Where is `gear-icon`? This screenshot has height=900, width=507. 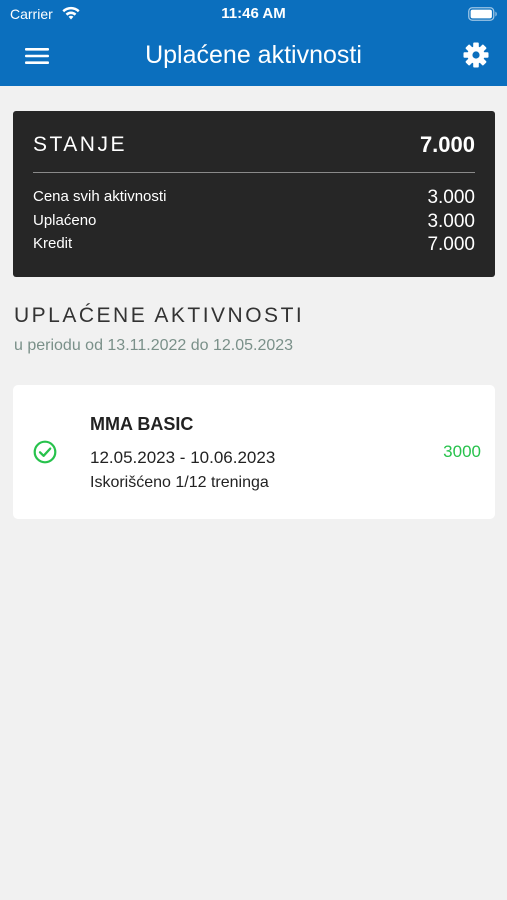 gear-icon is located at coordinates (476, 55).